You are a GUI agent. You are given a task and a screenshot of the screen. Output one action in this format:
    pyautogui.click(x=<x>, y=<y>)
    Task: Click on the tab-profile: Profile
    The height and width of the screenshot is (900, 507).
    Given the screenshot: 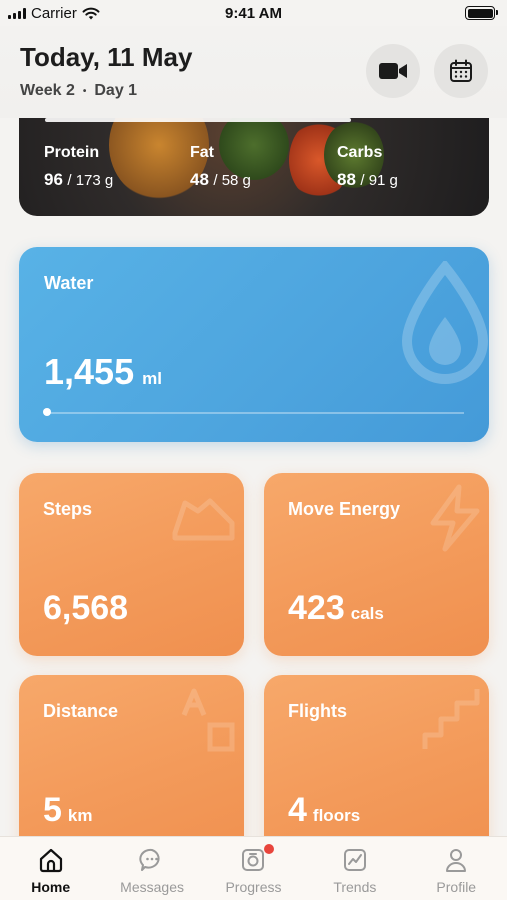 What is the action you would take?
    pyautogui.click(x=456, y=866)
    